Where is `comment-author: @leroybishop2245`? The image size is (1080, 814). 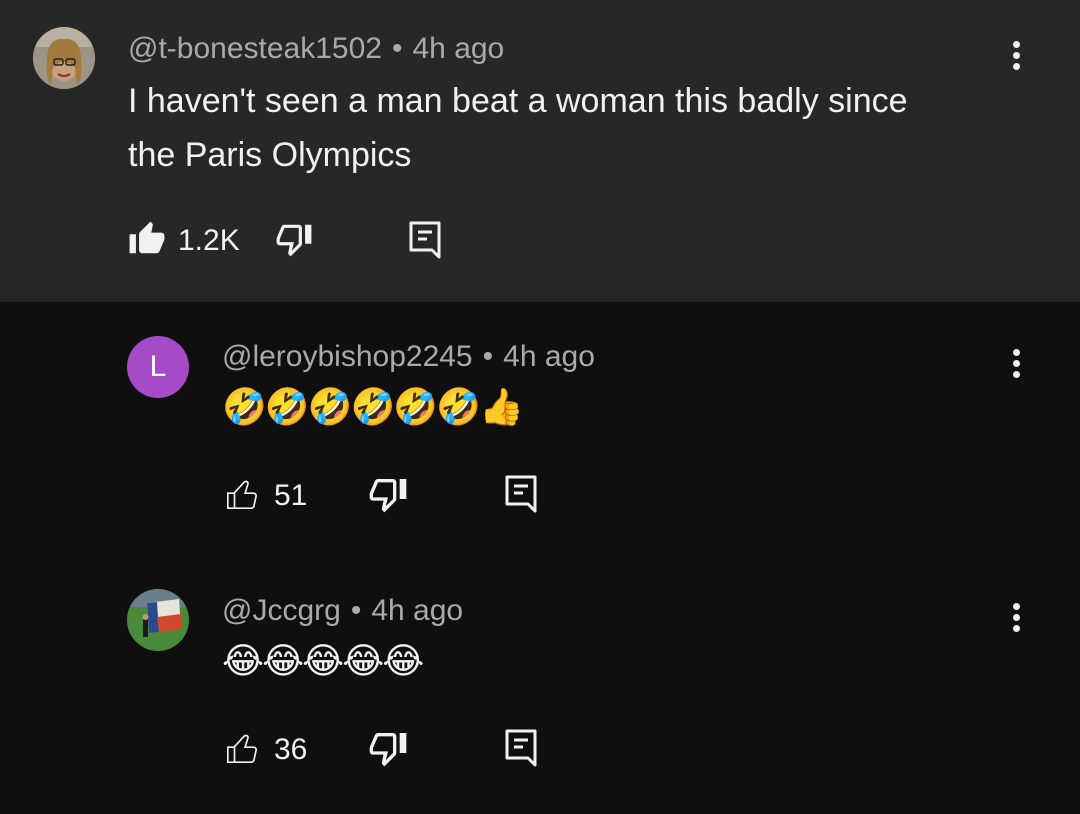
comment-author: @leroybishop2245 is located at coordinates (347, 356).